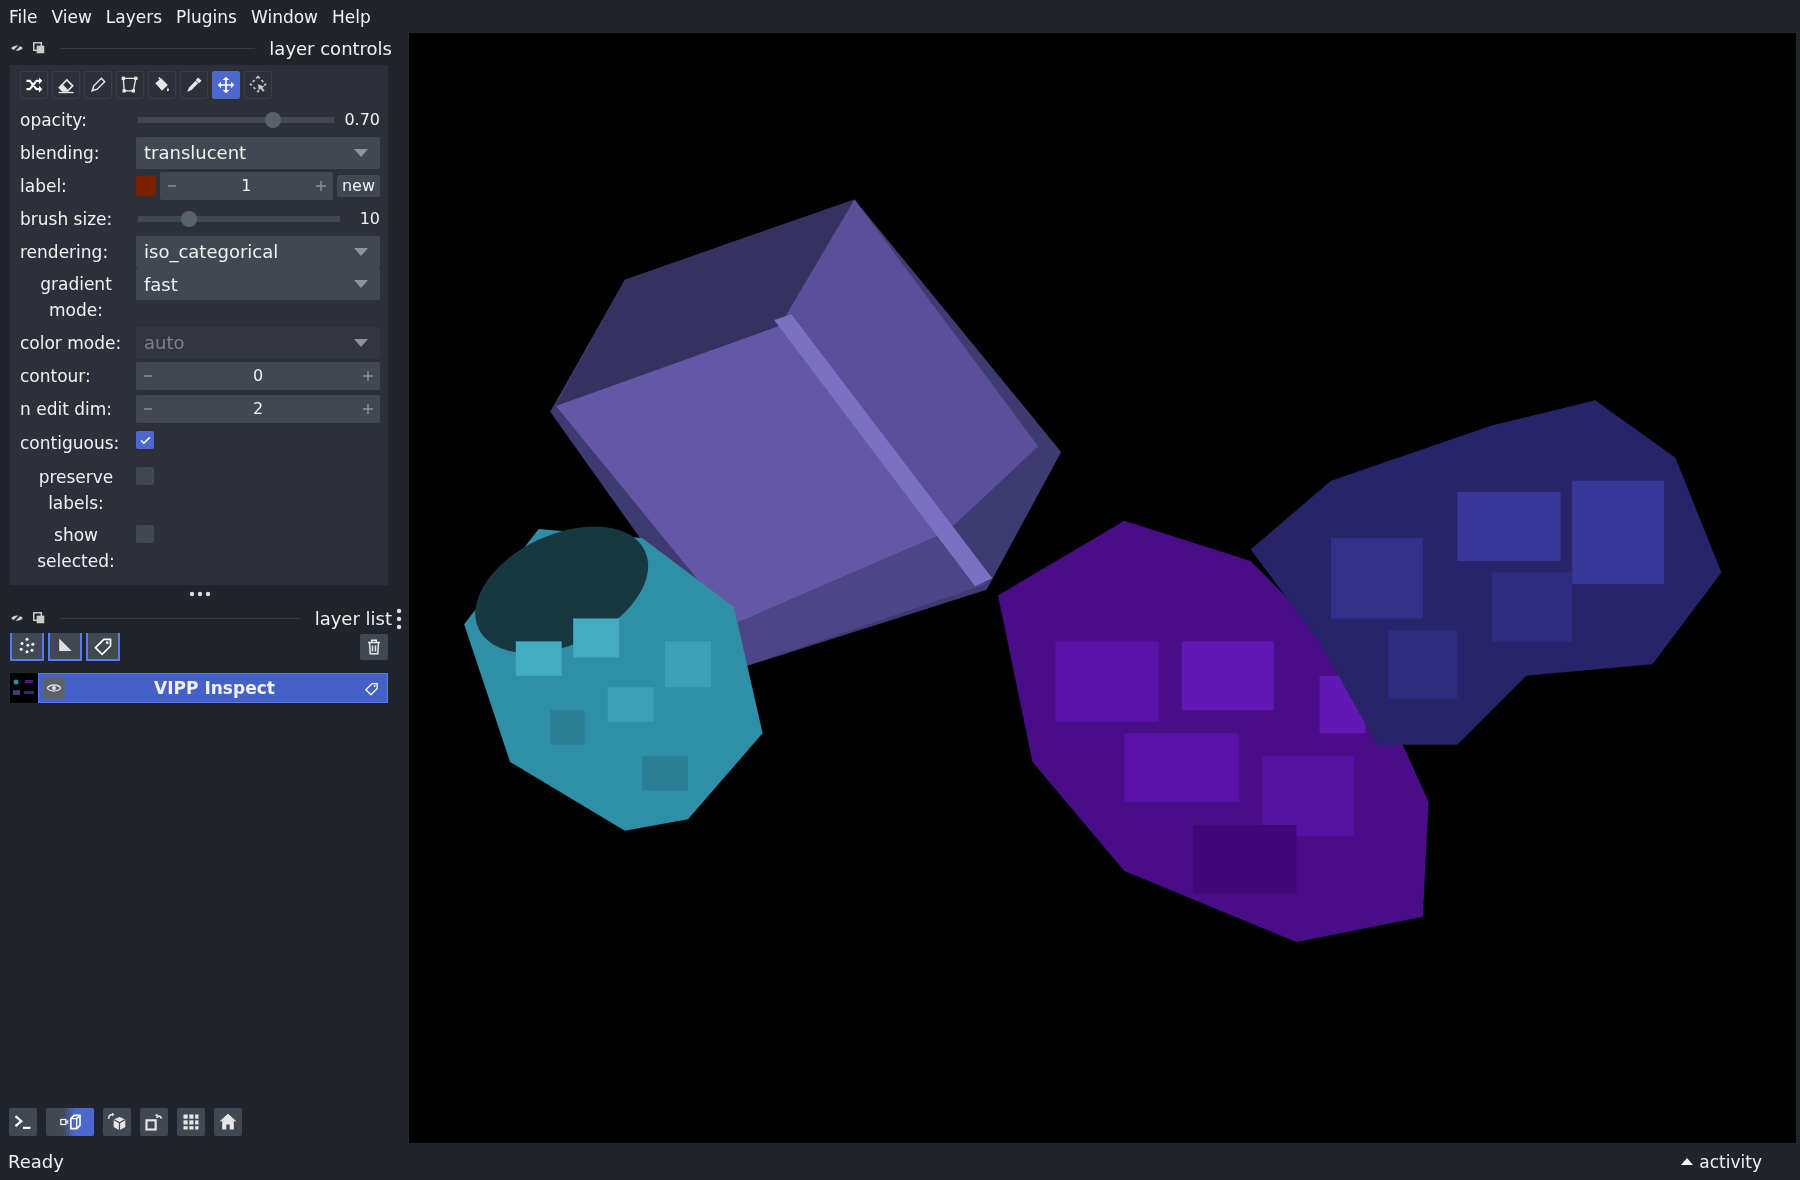 The width and height of the screenshot is (1800, 1180). Describe the element at coordinates (162, 85) in the screenshot. I see `paint-bucket-tool-button` at that location.